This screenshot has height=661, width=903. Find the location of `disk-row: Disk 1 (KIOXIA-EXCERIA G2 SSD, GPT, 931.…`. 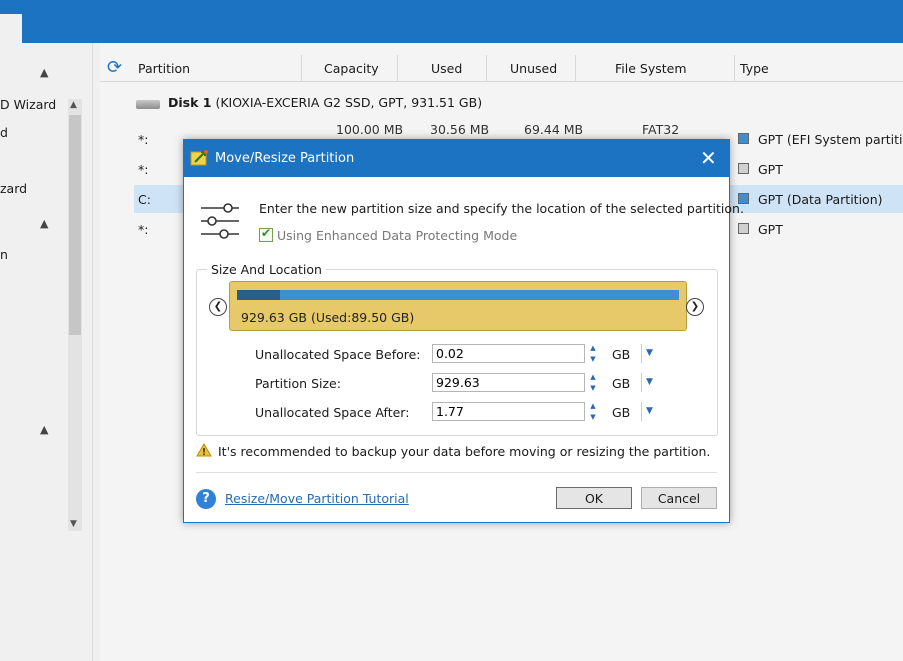

disk-row: Disk 1 (KIOXIA-EXCERIA G2 SSD, GPT, 931.… is located at coordinates (325, 102).